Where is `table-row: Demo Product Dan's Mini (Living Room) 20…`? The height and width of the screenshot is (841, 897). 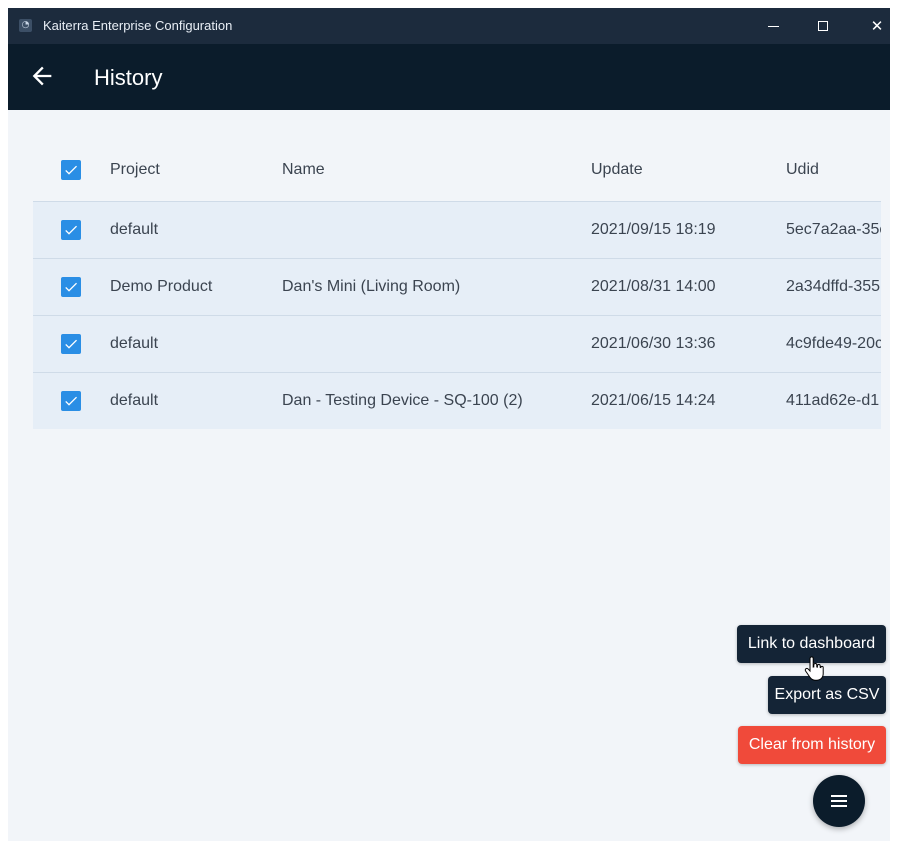
table-row: Demo Product Dan's Mini (Living Room) 20… is located at coordinates (457, 286).